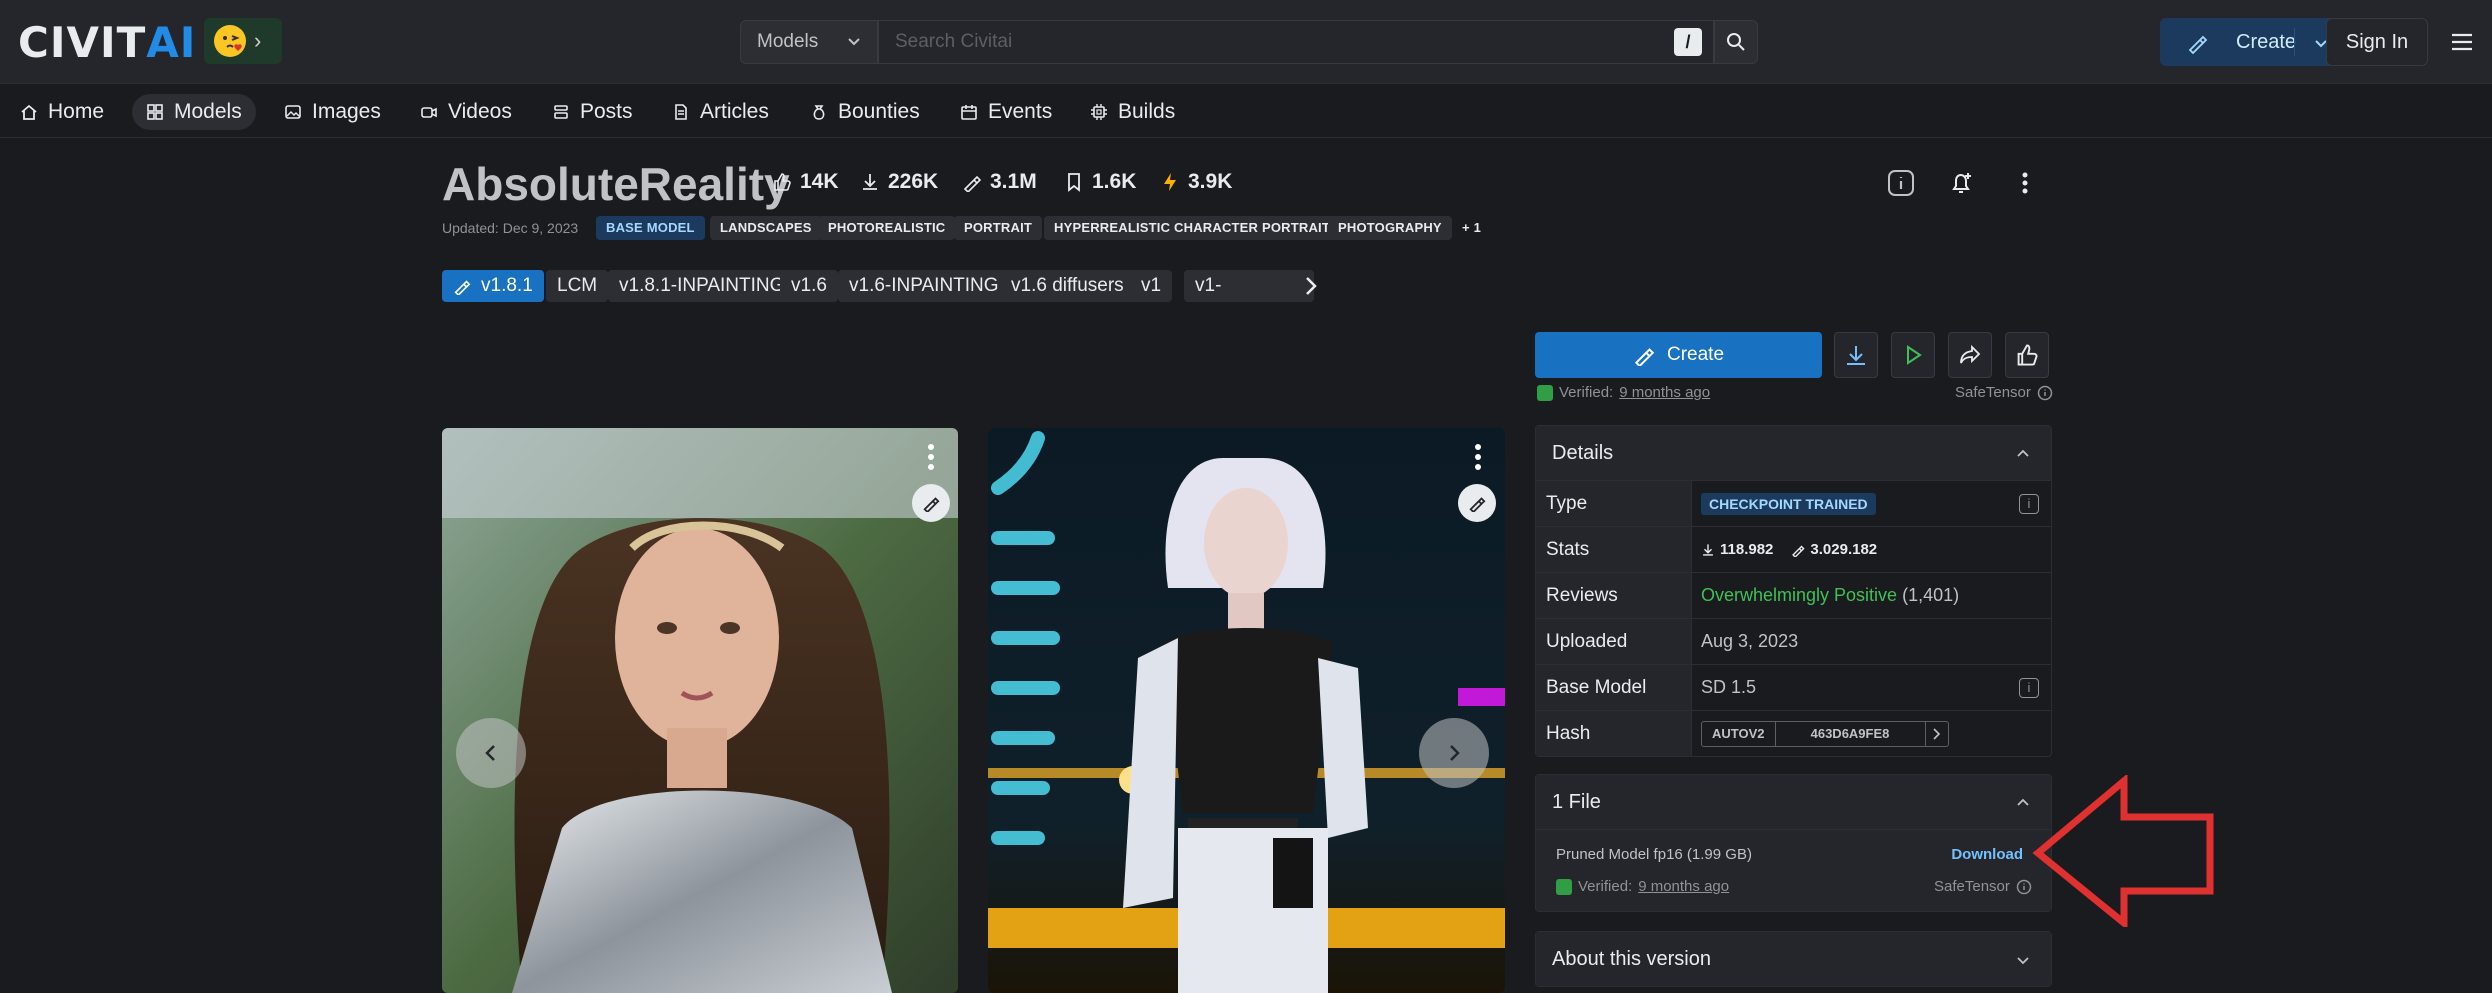  What do you see at coordinates (1961, 183) in the screenshot?
I see `bell-plus-icon` at bounding box center [1961, 183].